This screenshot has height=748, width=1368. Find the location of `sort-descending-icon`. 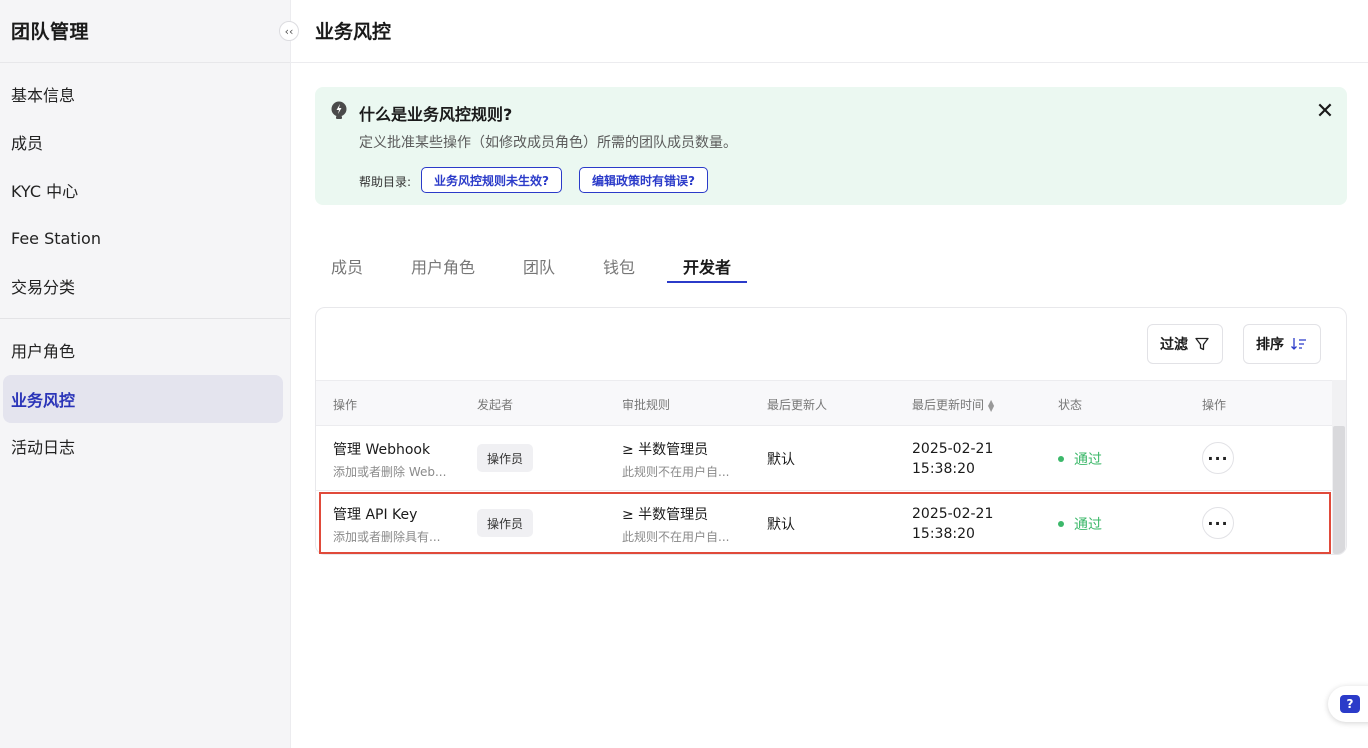

sort-descending-icon is located at coordinates (1298, 344).